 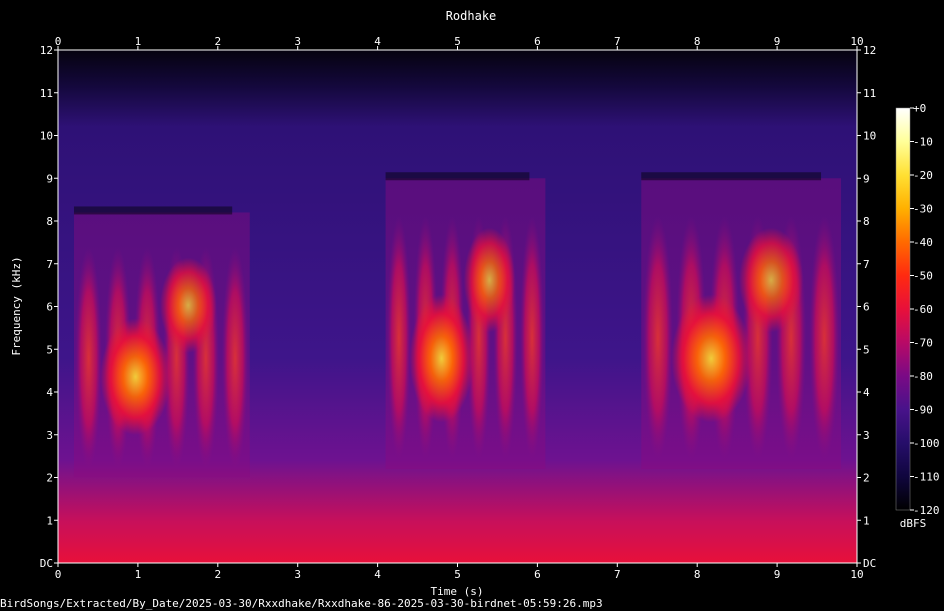 I want to click on x-tick-label-top: 0, so click(x=58, y=41).